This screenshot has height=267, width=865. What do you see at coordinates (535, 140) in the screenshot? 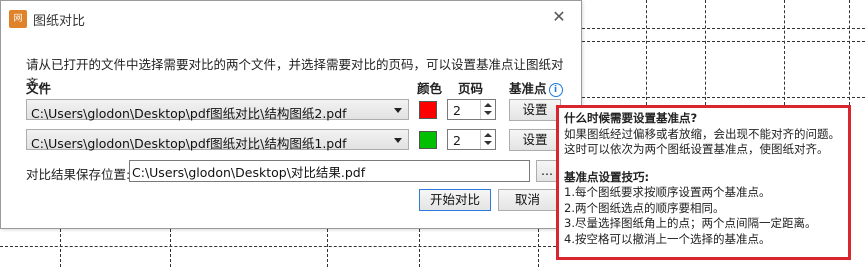
I see `set-base-point-button-2: 设置` at bounding box center [535, 140].